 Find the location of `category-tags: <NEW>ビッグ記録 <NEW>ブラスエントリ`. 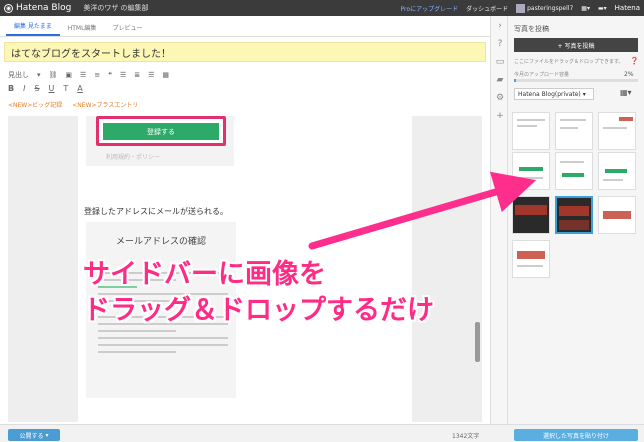

category-tags: <NEW>ビッグ記録 <NEW>ブラスエントリ is located at coordinates (73, 104).